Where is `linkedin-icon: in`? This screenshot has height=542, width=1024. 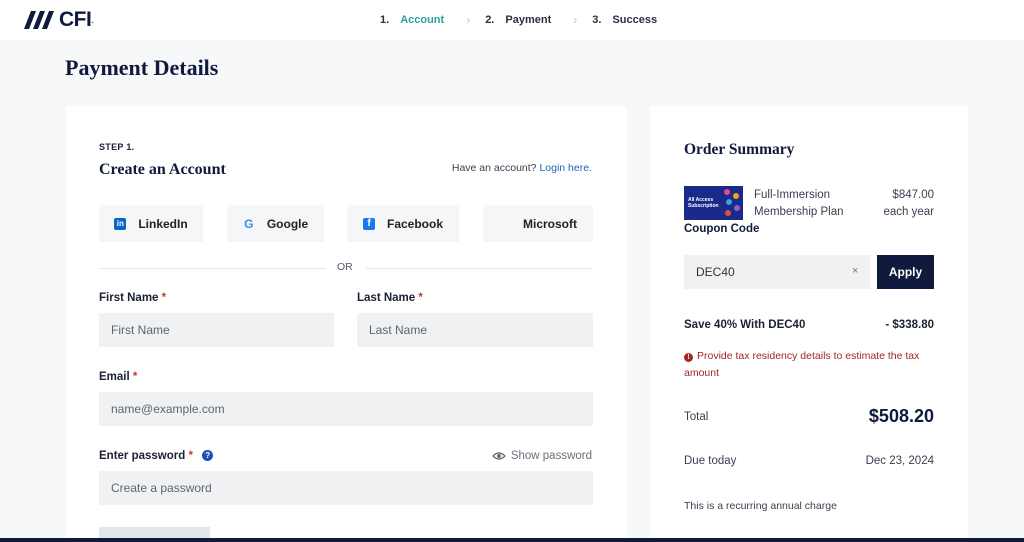 linkedin-icon: in is located at coordinates (120, 223).